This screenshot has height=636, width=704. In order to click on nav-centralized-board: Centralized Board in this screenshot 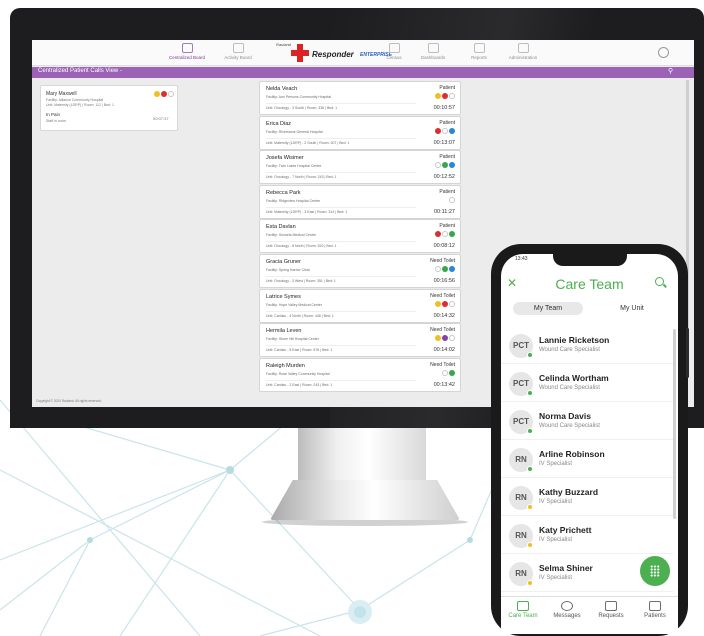, I will do `click(187, 51)`.